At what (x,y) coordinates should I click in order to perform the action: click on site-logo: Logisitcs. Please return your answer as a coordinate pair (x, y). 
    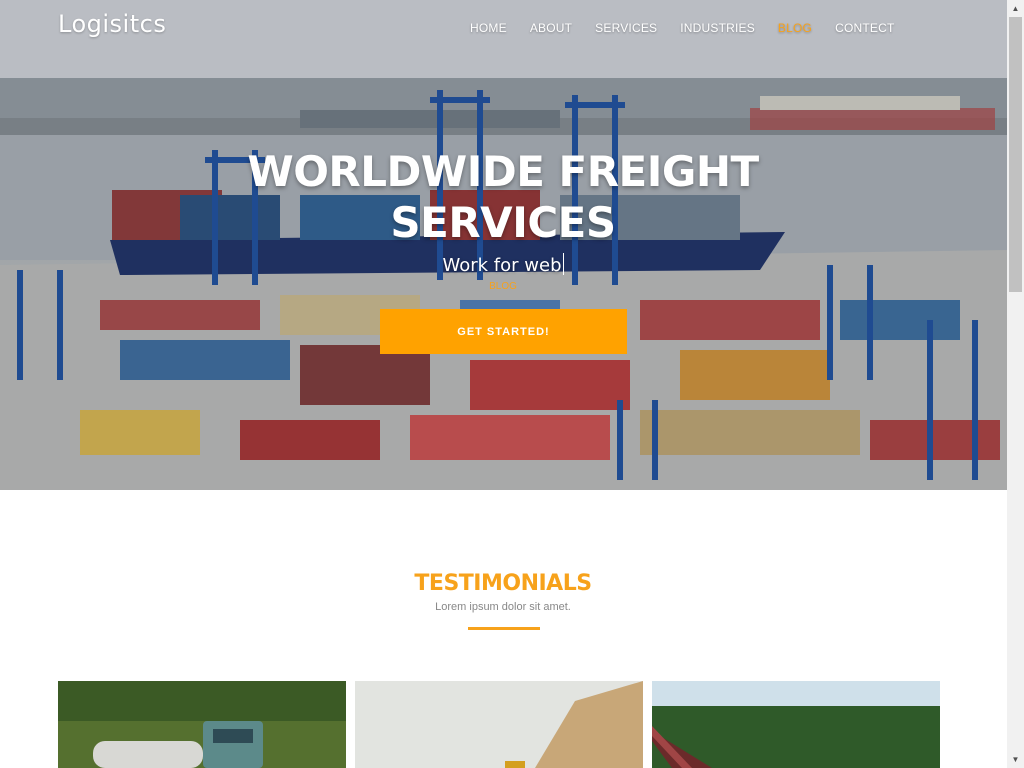
    Looking at the image, I should click on (112, 24).